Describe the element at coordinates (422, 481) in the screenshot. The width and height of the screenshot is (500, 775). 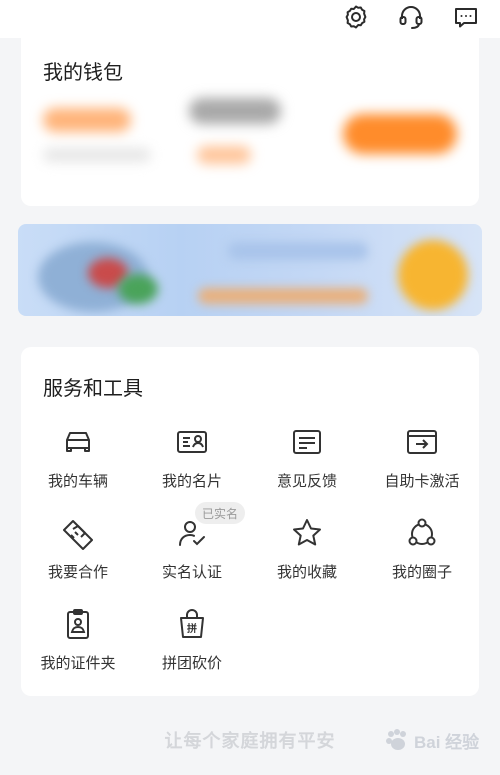
I see `service-label: 自助卡激活` at that location.